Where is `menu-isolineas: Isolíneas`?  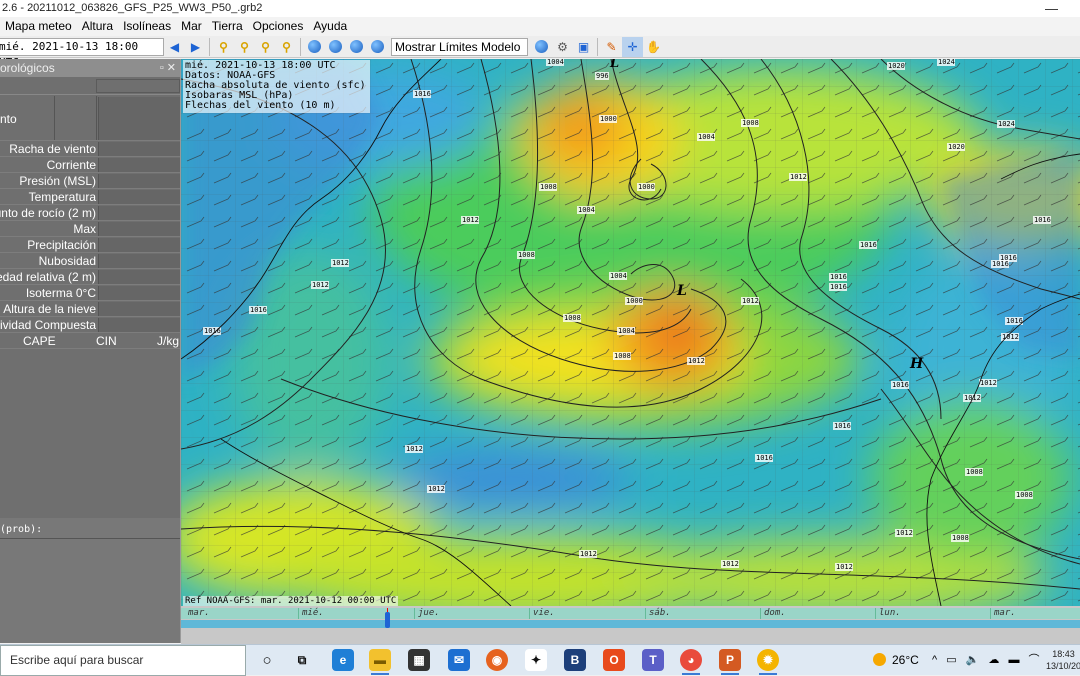 menu-isolineas: Isolíneas is located at coordinates (147, 26).